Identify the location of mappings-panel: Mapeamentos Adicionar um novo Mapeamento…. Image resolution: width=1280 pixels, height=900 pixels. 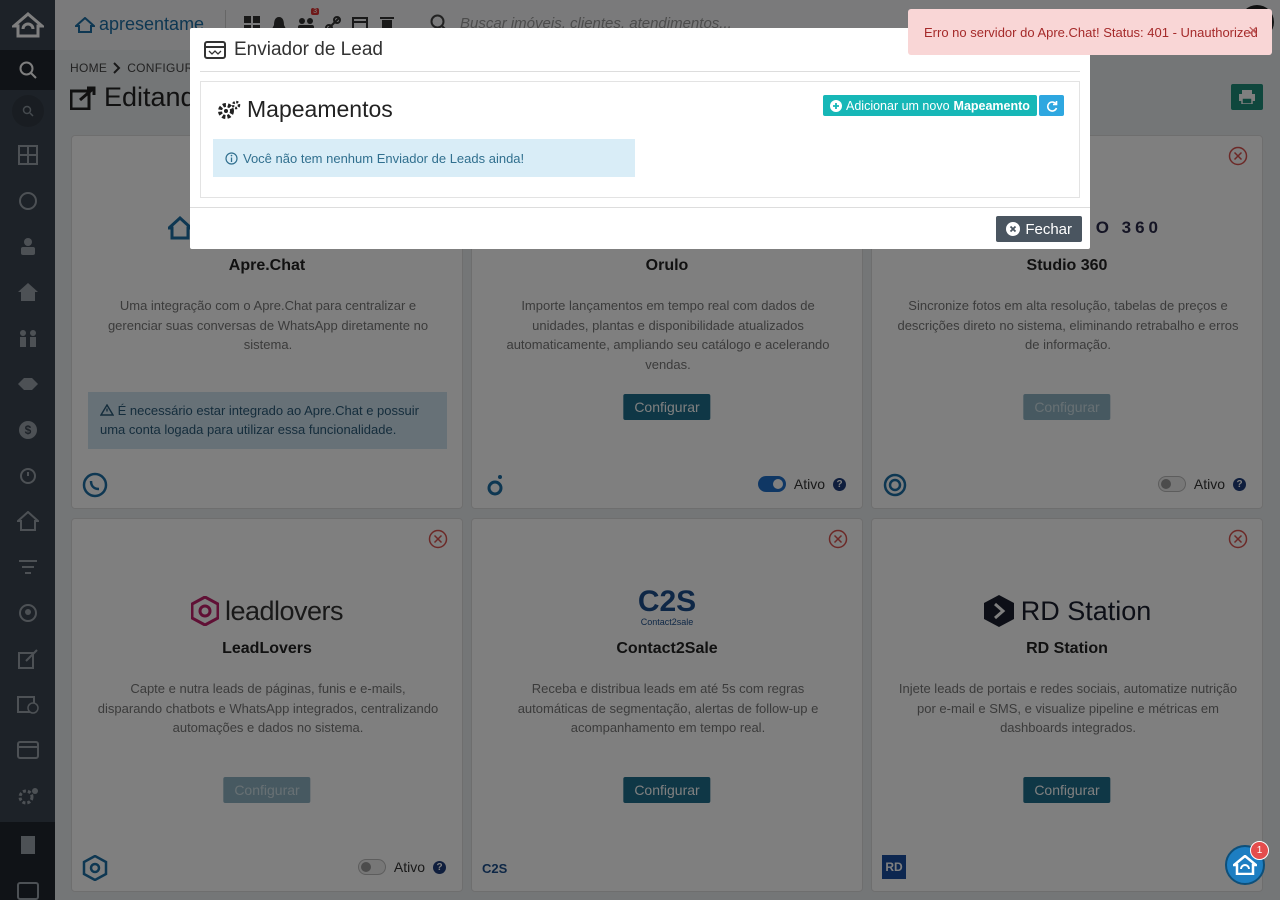
(640, 139).